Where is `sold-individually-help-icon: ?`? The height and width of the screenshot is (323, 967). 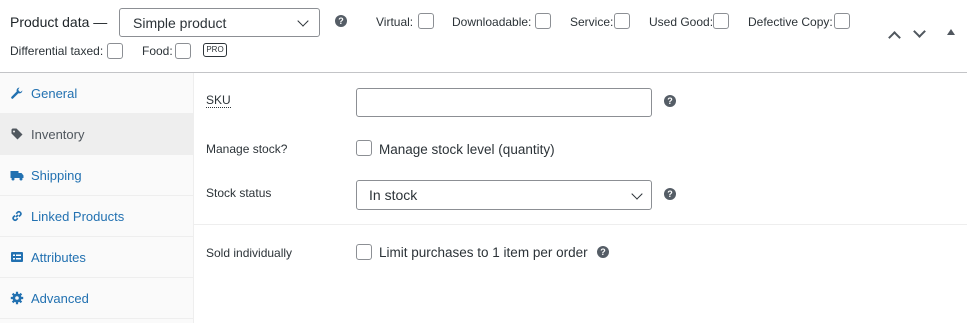 sold-individually-help-icon: ? is located at coordinates (603, 252).